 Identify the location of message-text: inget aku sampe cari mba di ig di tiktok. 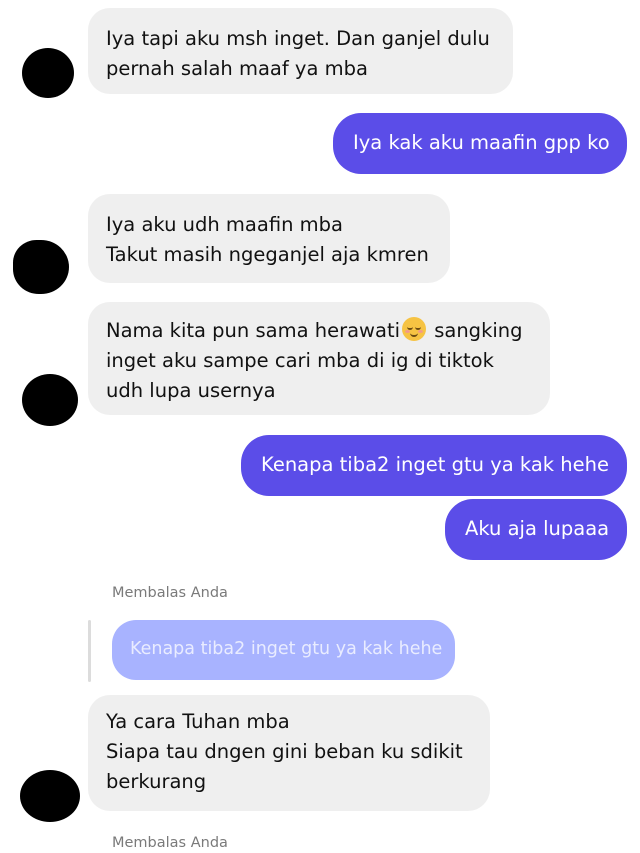
(300, 360).